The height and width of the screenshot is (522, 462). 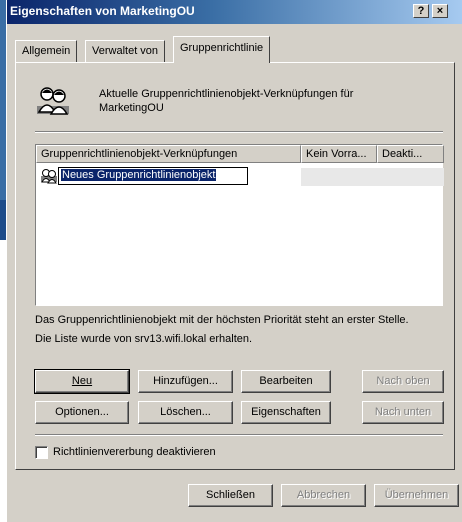 What do you see at coordinates (82, 381) in the screenshot?
I see `new-button: Neu` at bounding box center [82, 381].